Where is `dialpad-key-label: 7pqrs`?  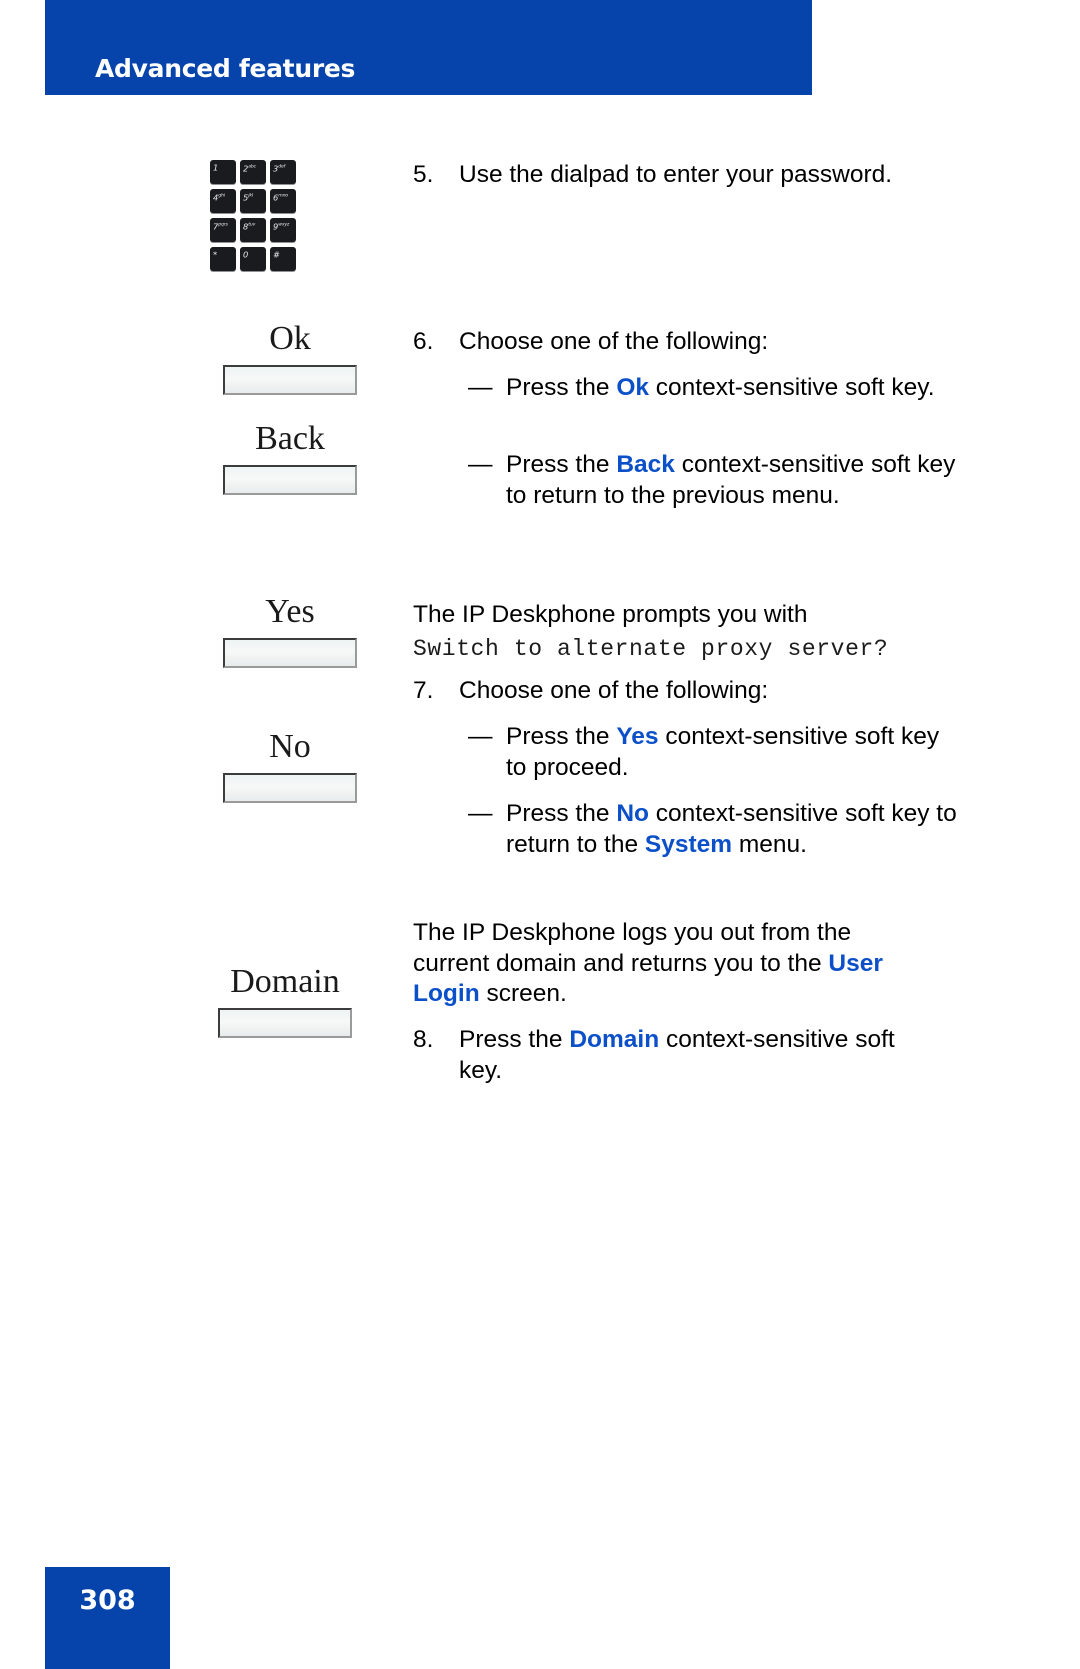 dialpad-key-label: 7pqrs is located at coordinates (220, 227).